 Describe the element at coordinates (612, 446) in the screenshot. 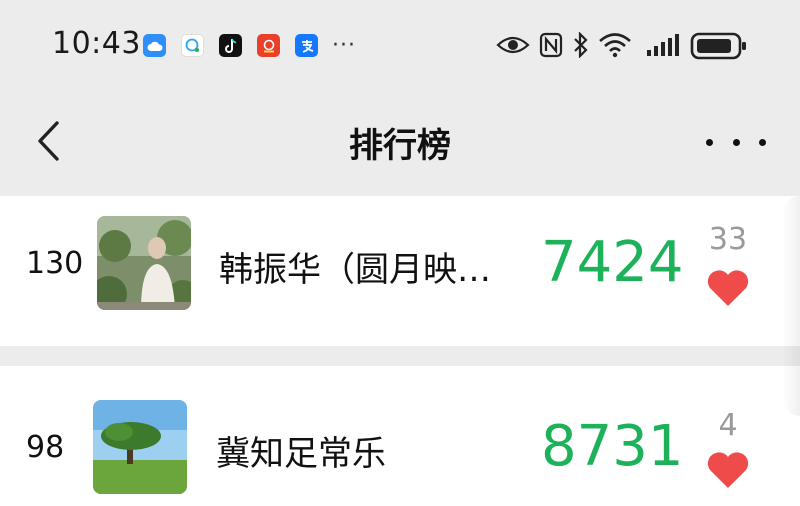

I see `step-count: 8731` at that location.